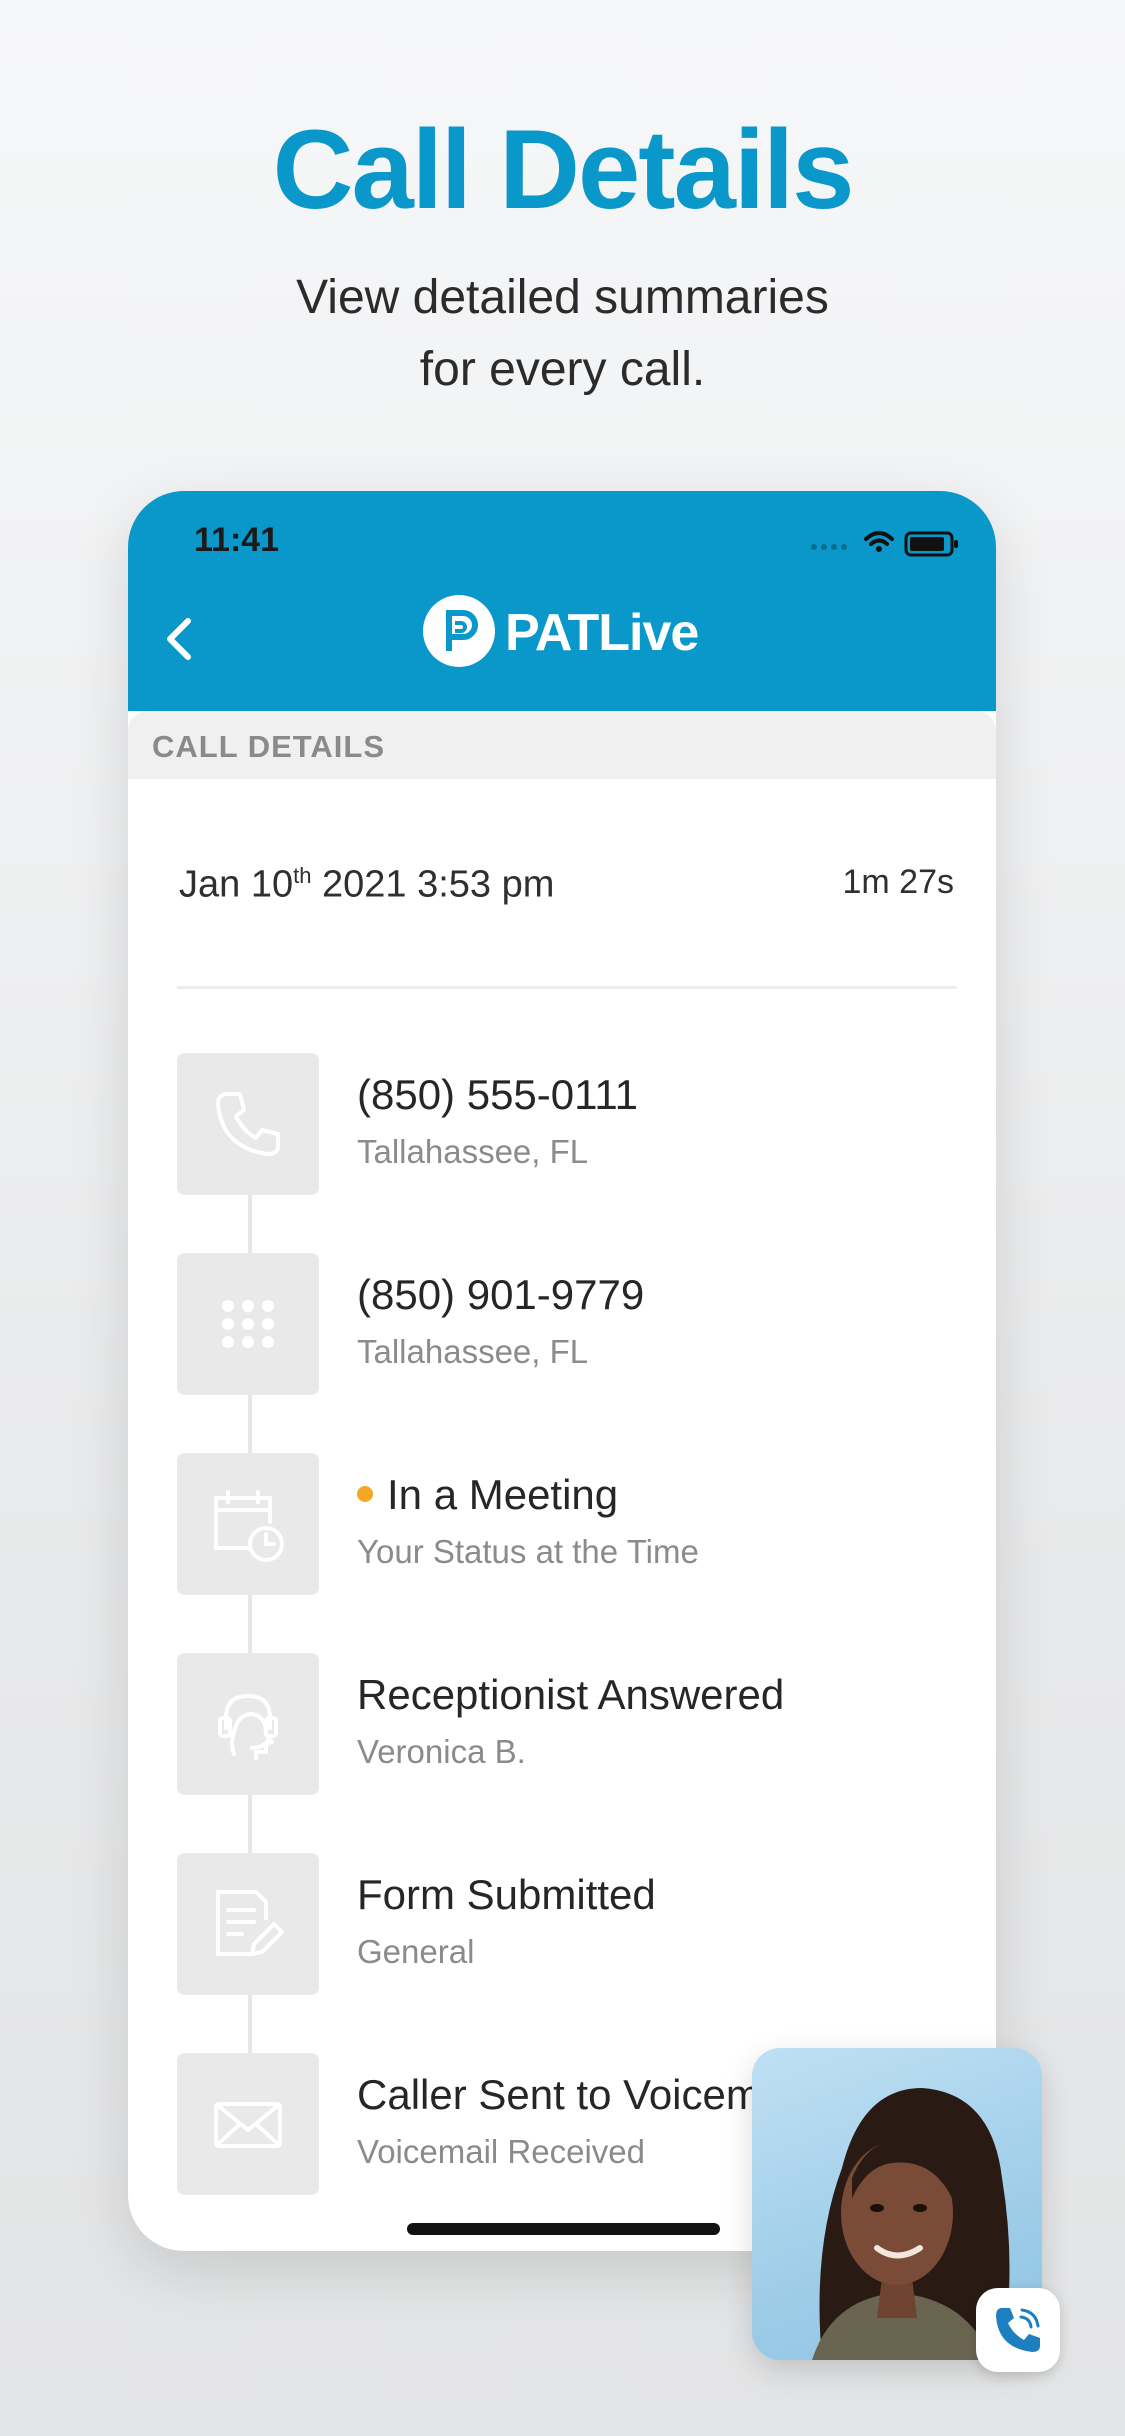 The width and height of the screenshot is (1125, 2436). What do you see at coordinates (567, 987) in the screenshot?
I see `divider` at bounding box center [567, 987].